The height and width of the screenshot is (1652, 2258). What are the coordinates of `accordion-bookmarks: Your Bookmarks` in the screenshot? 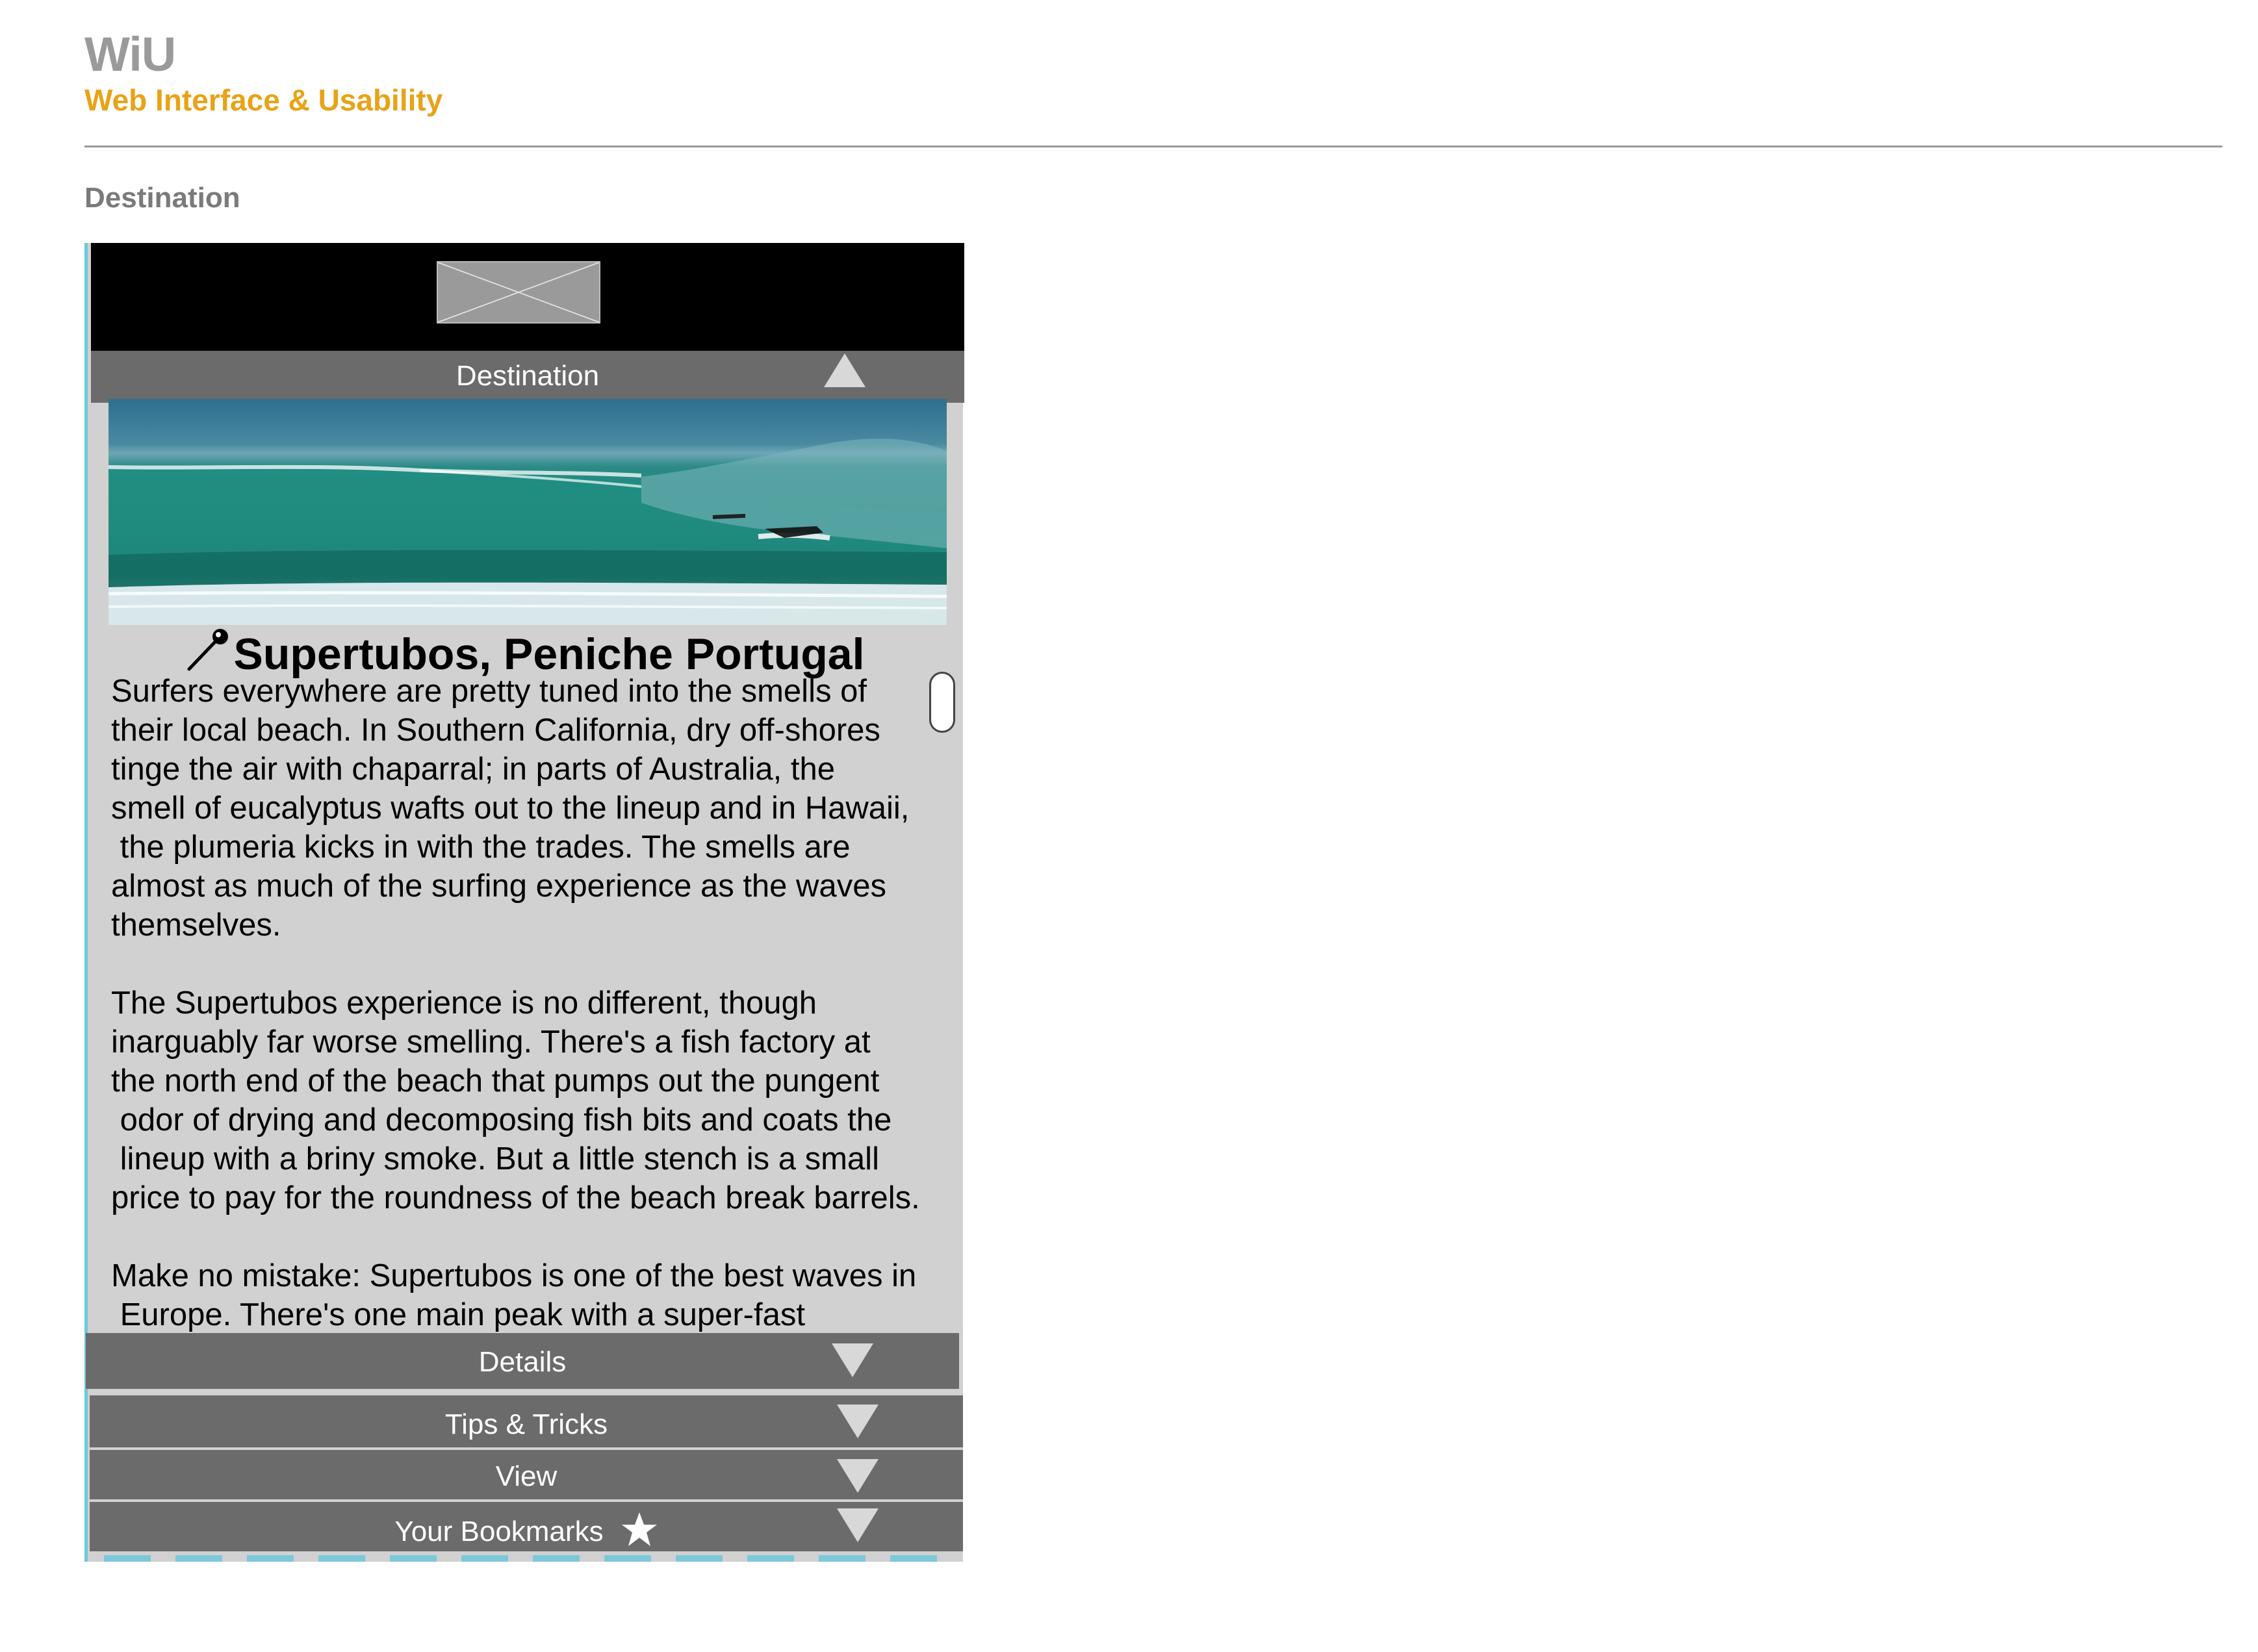 It's located at (526, 1527).